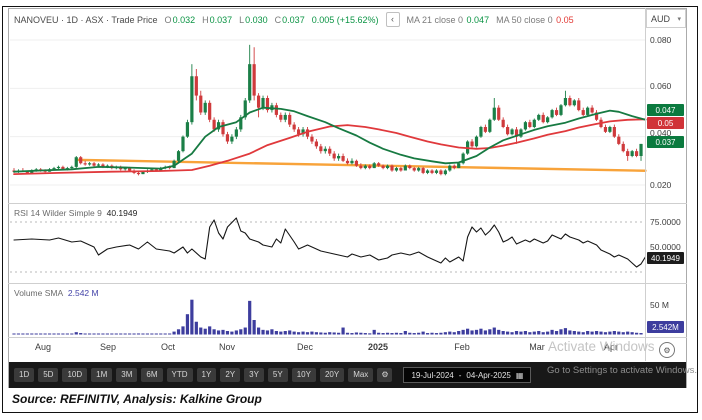 The width and height of the screenshot is (702, 420). I want to click on month-label: Dec, so click(305, 347).